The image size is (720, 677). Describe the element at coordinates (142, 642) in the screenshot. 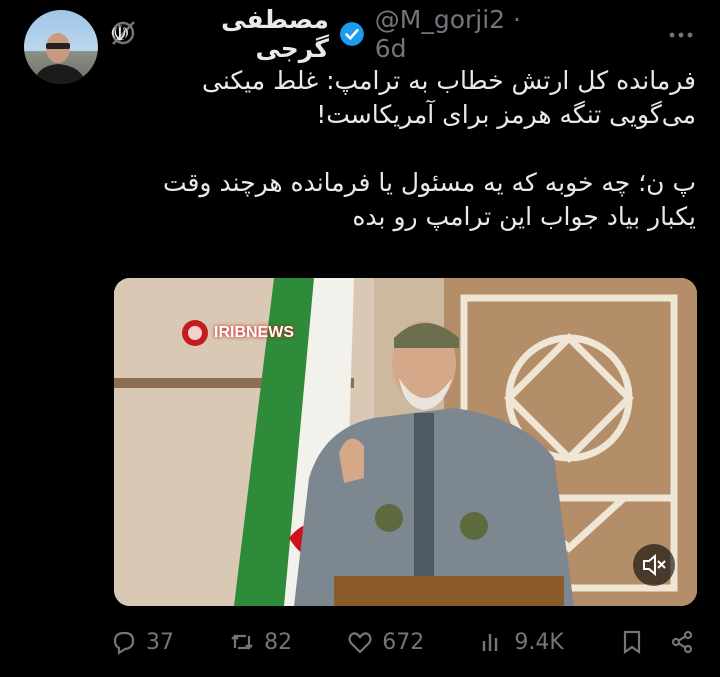

I see `reply-button: 37` at that location.